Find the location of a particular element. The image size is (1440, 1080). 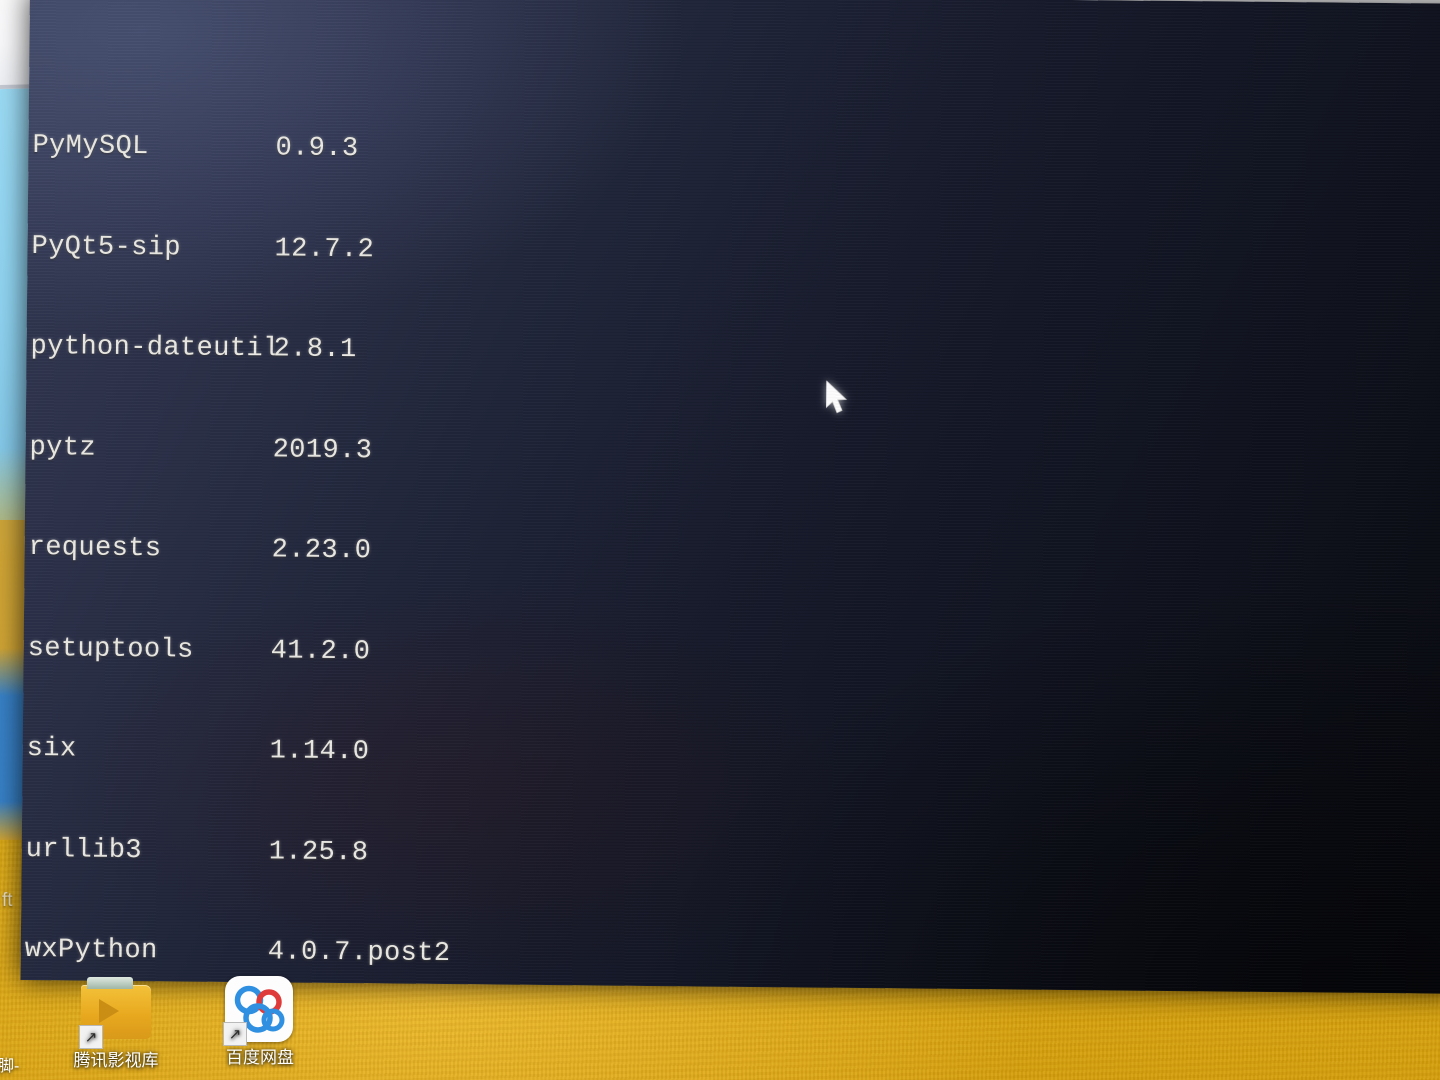

desktop-edge-glyph-3: 脚- is located at coordinates (10, 1066).